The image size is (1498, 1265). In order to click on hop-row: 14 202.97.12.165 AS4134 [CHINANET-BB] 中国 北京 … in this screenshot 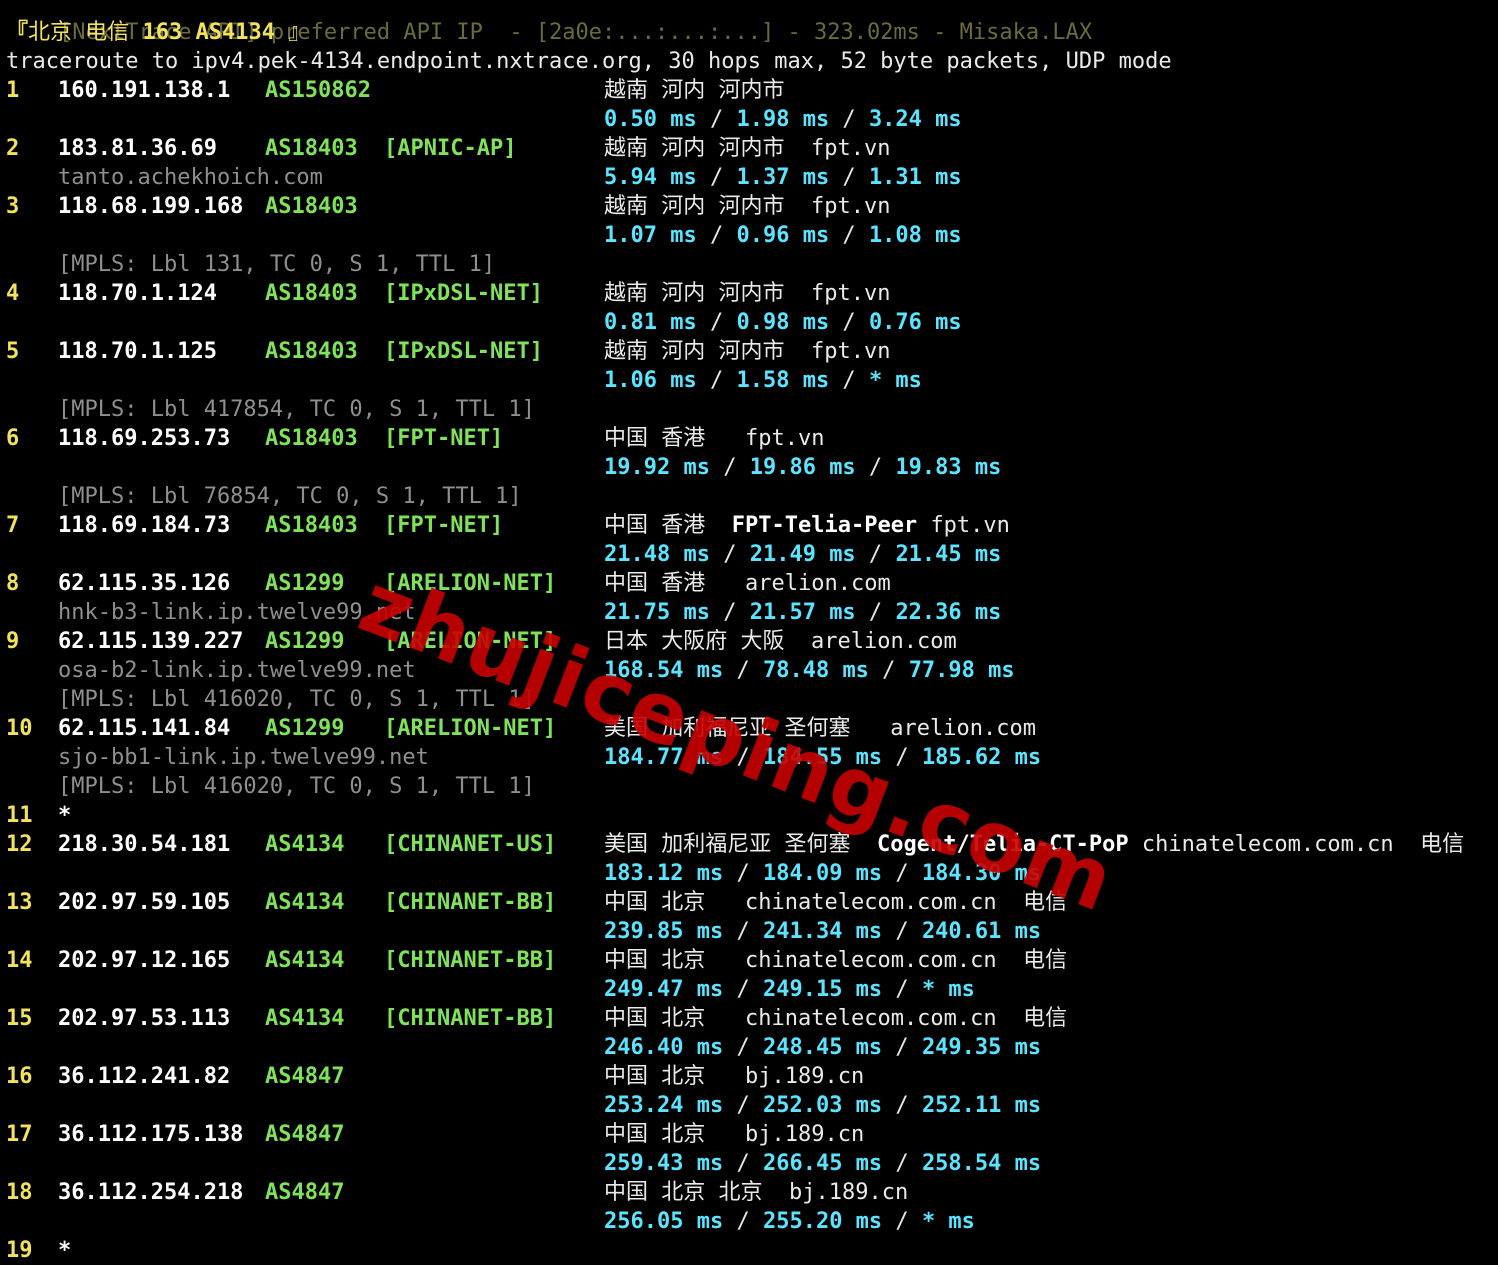, I will do `click(751, 960)`.